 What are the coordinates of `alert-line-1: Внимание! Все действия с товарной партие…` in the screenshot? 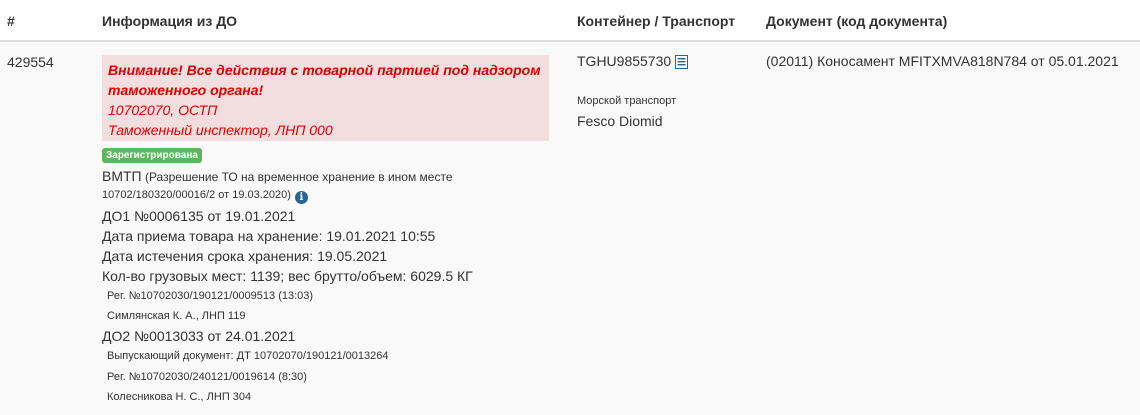 It's located at (324, 70).